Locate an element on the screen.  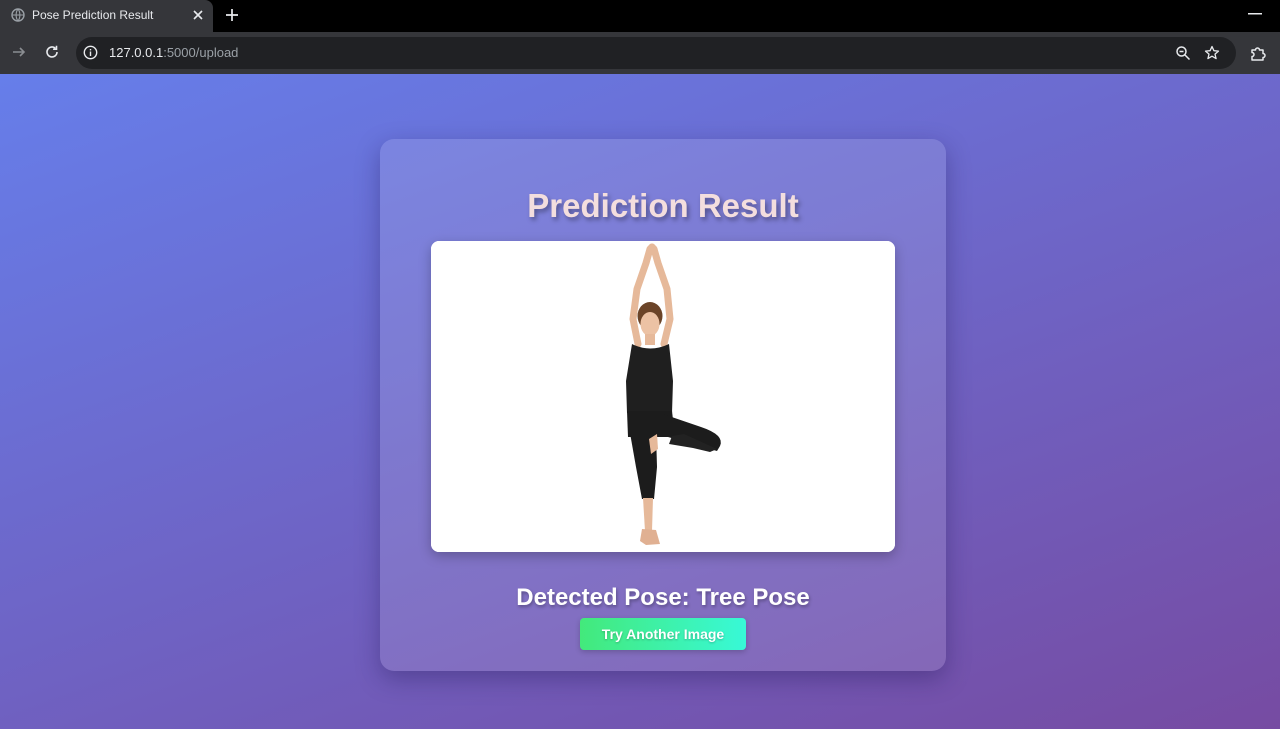
plus-icon is located at coordinates (232, 15).